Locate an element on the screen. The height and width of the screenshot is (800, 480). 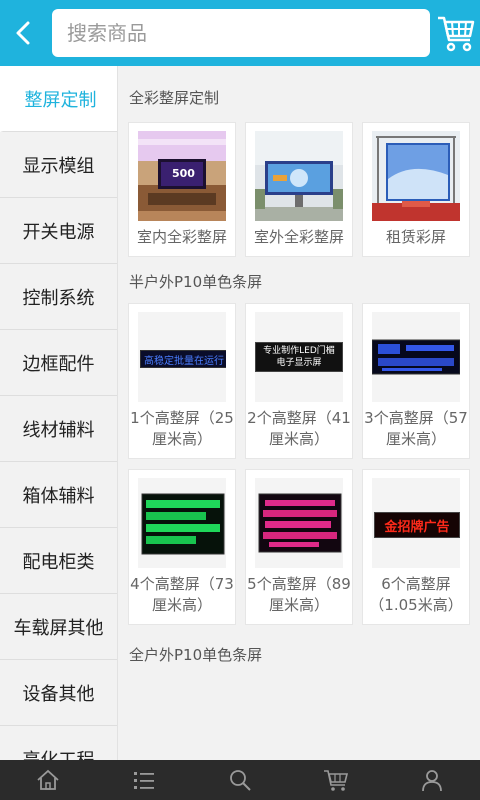
led-sign-text: 高稳定批量在运行 is located at coordinates (184, 361).